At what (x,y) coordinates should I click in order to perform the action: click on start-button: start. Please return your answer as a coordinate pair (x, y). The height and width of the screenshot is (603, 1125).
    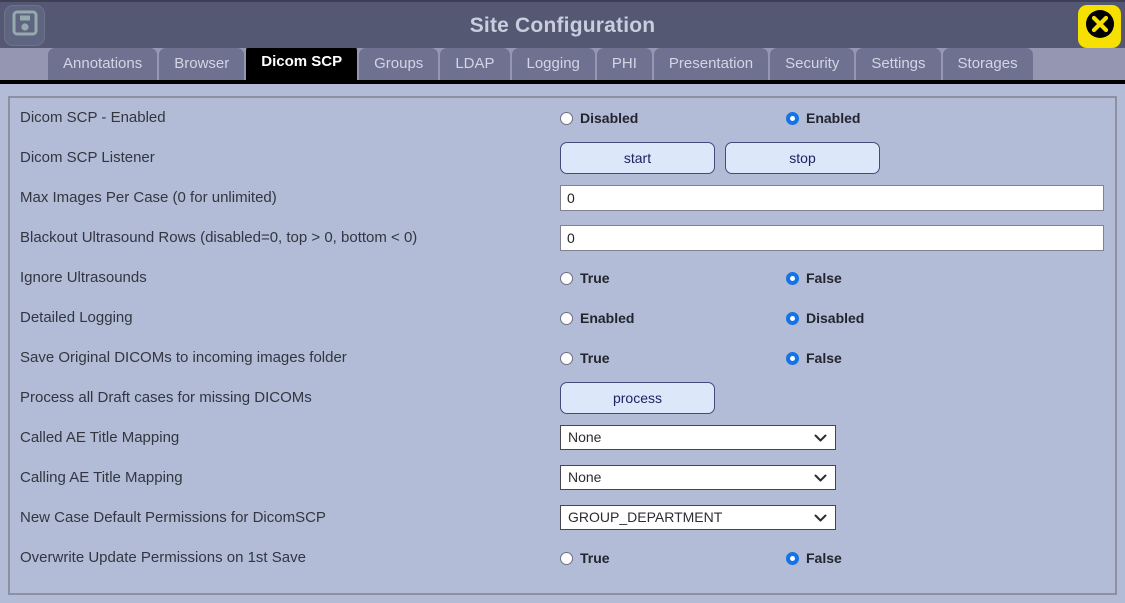
    Looking at the image, I should click on (637, 158).